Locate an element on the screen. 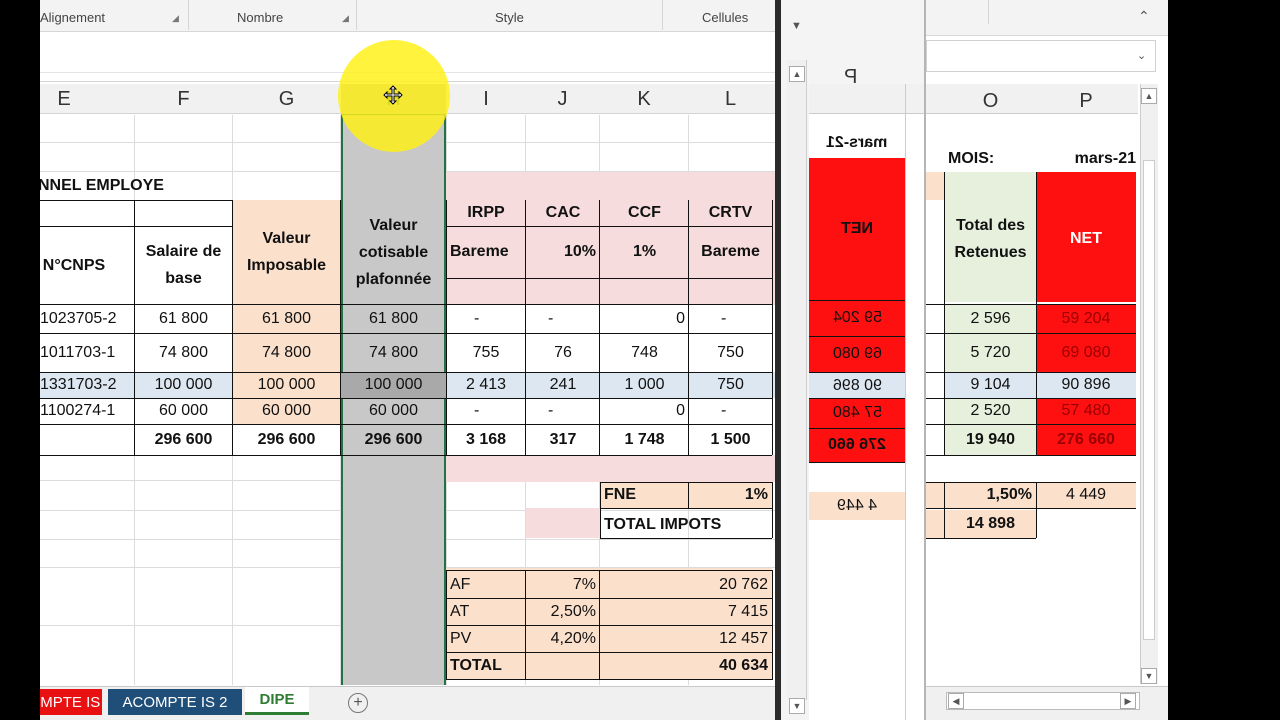 This screenshot has width=1280, height=720. column-header-i: I is located at coordinates (486, 99).